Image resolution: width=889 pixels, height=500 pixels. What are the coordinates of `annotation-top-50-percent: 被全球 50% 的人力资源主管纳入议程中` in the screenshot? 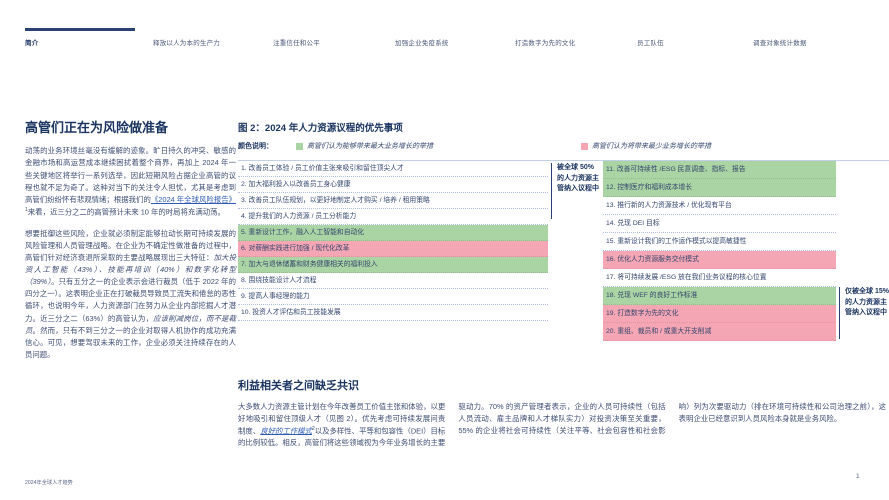 It's located at (575, 251).